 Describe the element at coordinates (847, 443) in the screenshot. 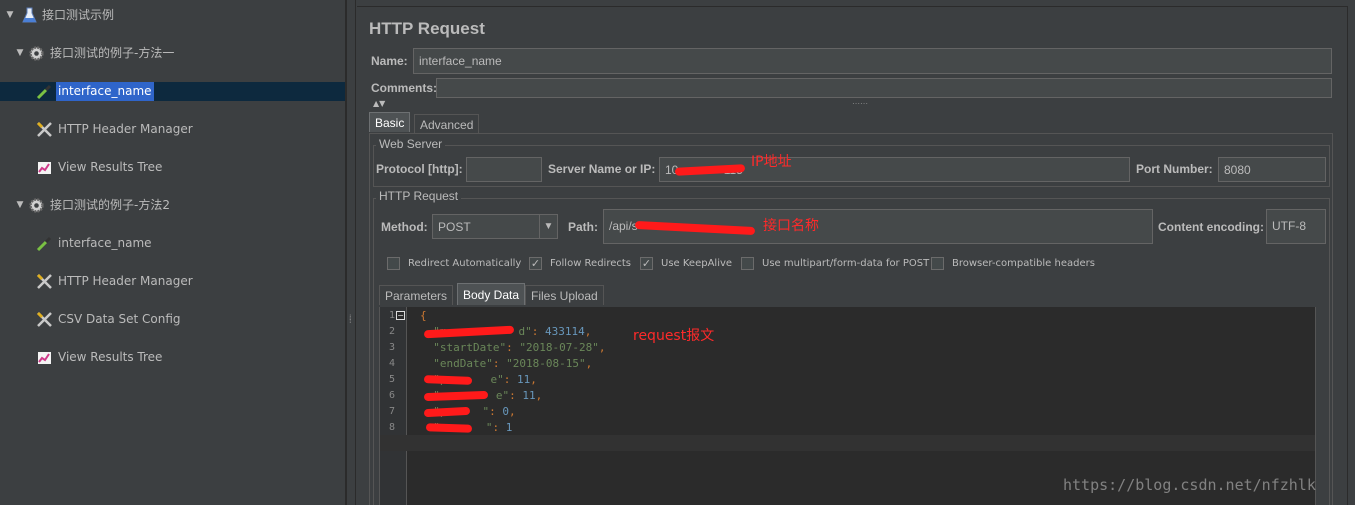

I see `current-line-highlight` at that location.